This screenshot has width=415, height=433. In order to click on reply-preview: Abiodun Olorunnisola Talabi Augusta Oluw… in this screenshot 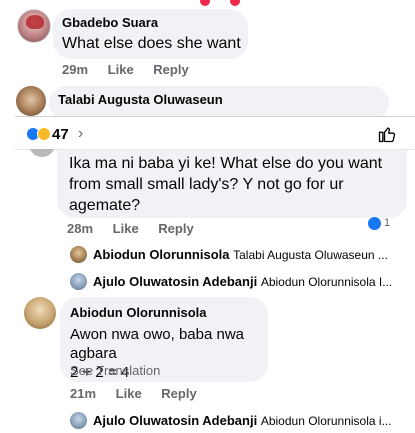, I will do `click(240, 255)`.